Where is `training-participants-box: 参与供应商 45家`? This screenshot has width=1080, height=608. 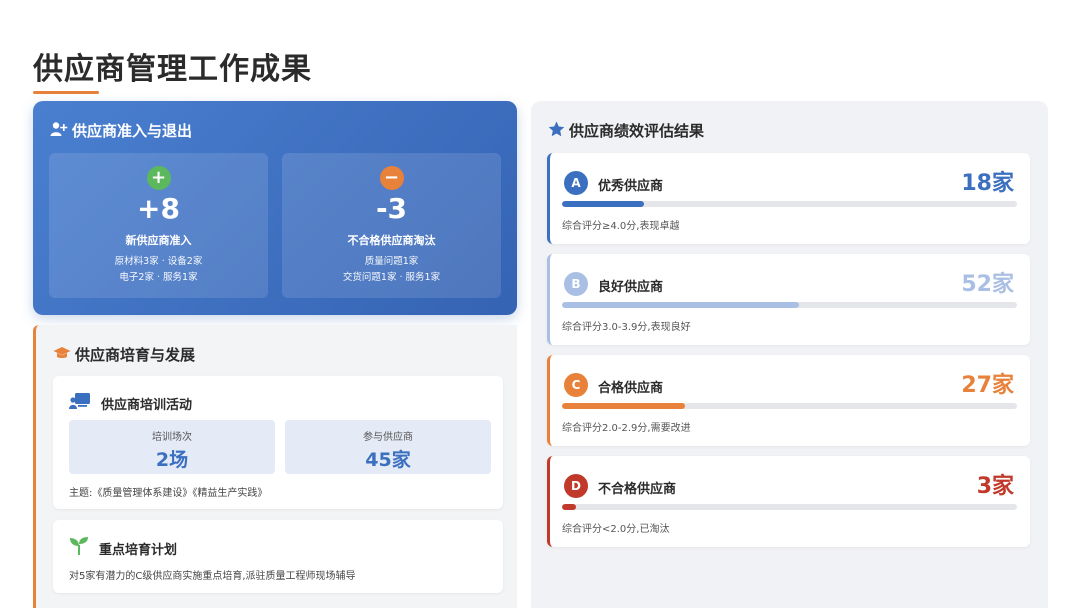 training-participants-box: 参与供应商 45家 is located at coordinates (388, 447).